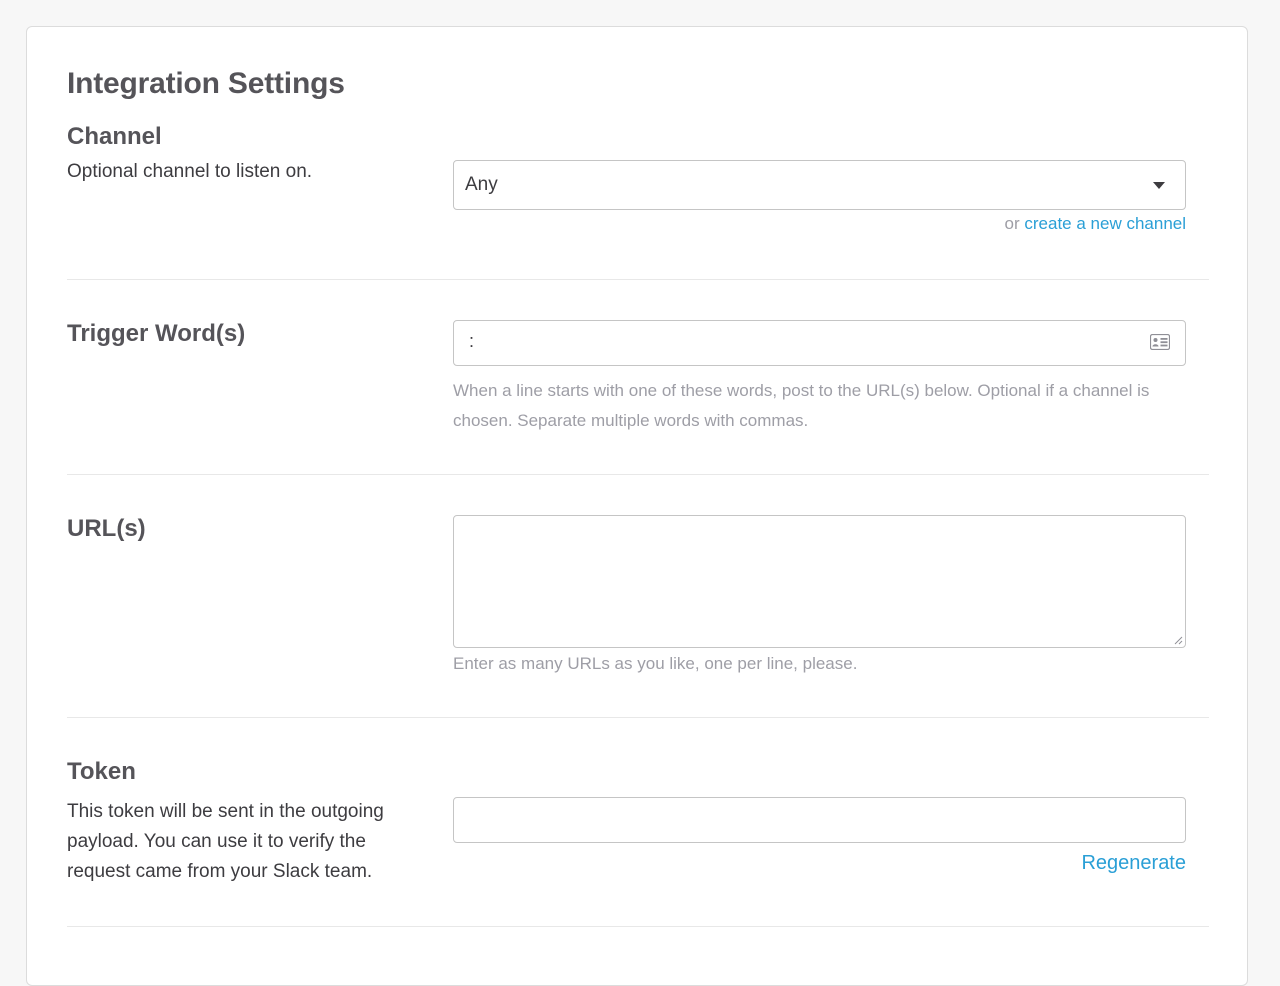 This screenshot has width=1280, height=986. Describe the element at coordinates (190, 171) in the screenshot. I see `channel-description: Optional channel to listen on.` at that location.